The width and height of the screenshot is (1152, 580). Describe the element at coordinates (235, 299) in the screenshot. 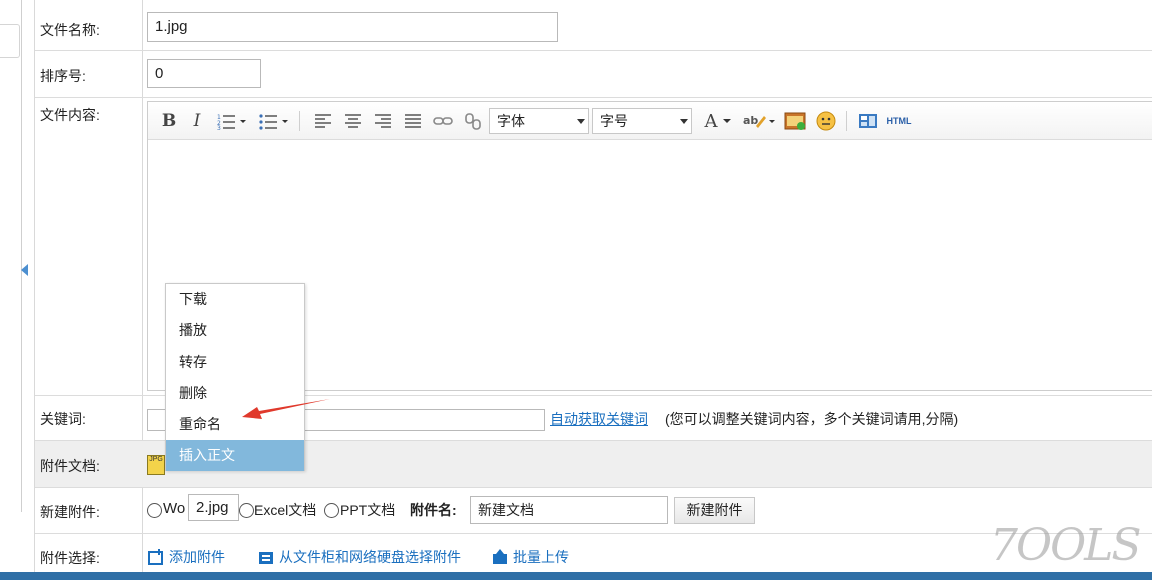

I see `menu-item-download: 下载` at that location.